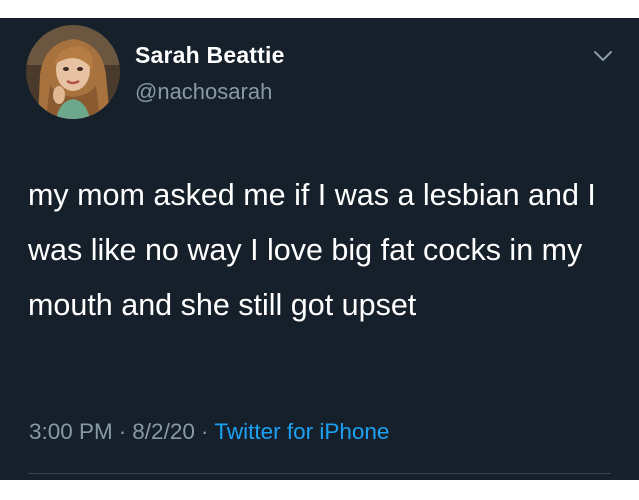  What do you see at coordinates (210, 55) in the screenshot?
I see `display-name: Sarah Beattie` at bounding box center [210, 55].